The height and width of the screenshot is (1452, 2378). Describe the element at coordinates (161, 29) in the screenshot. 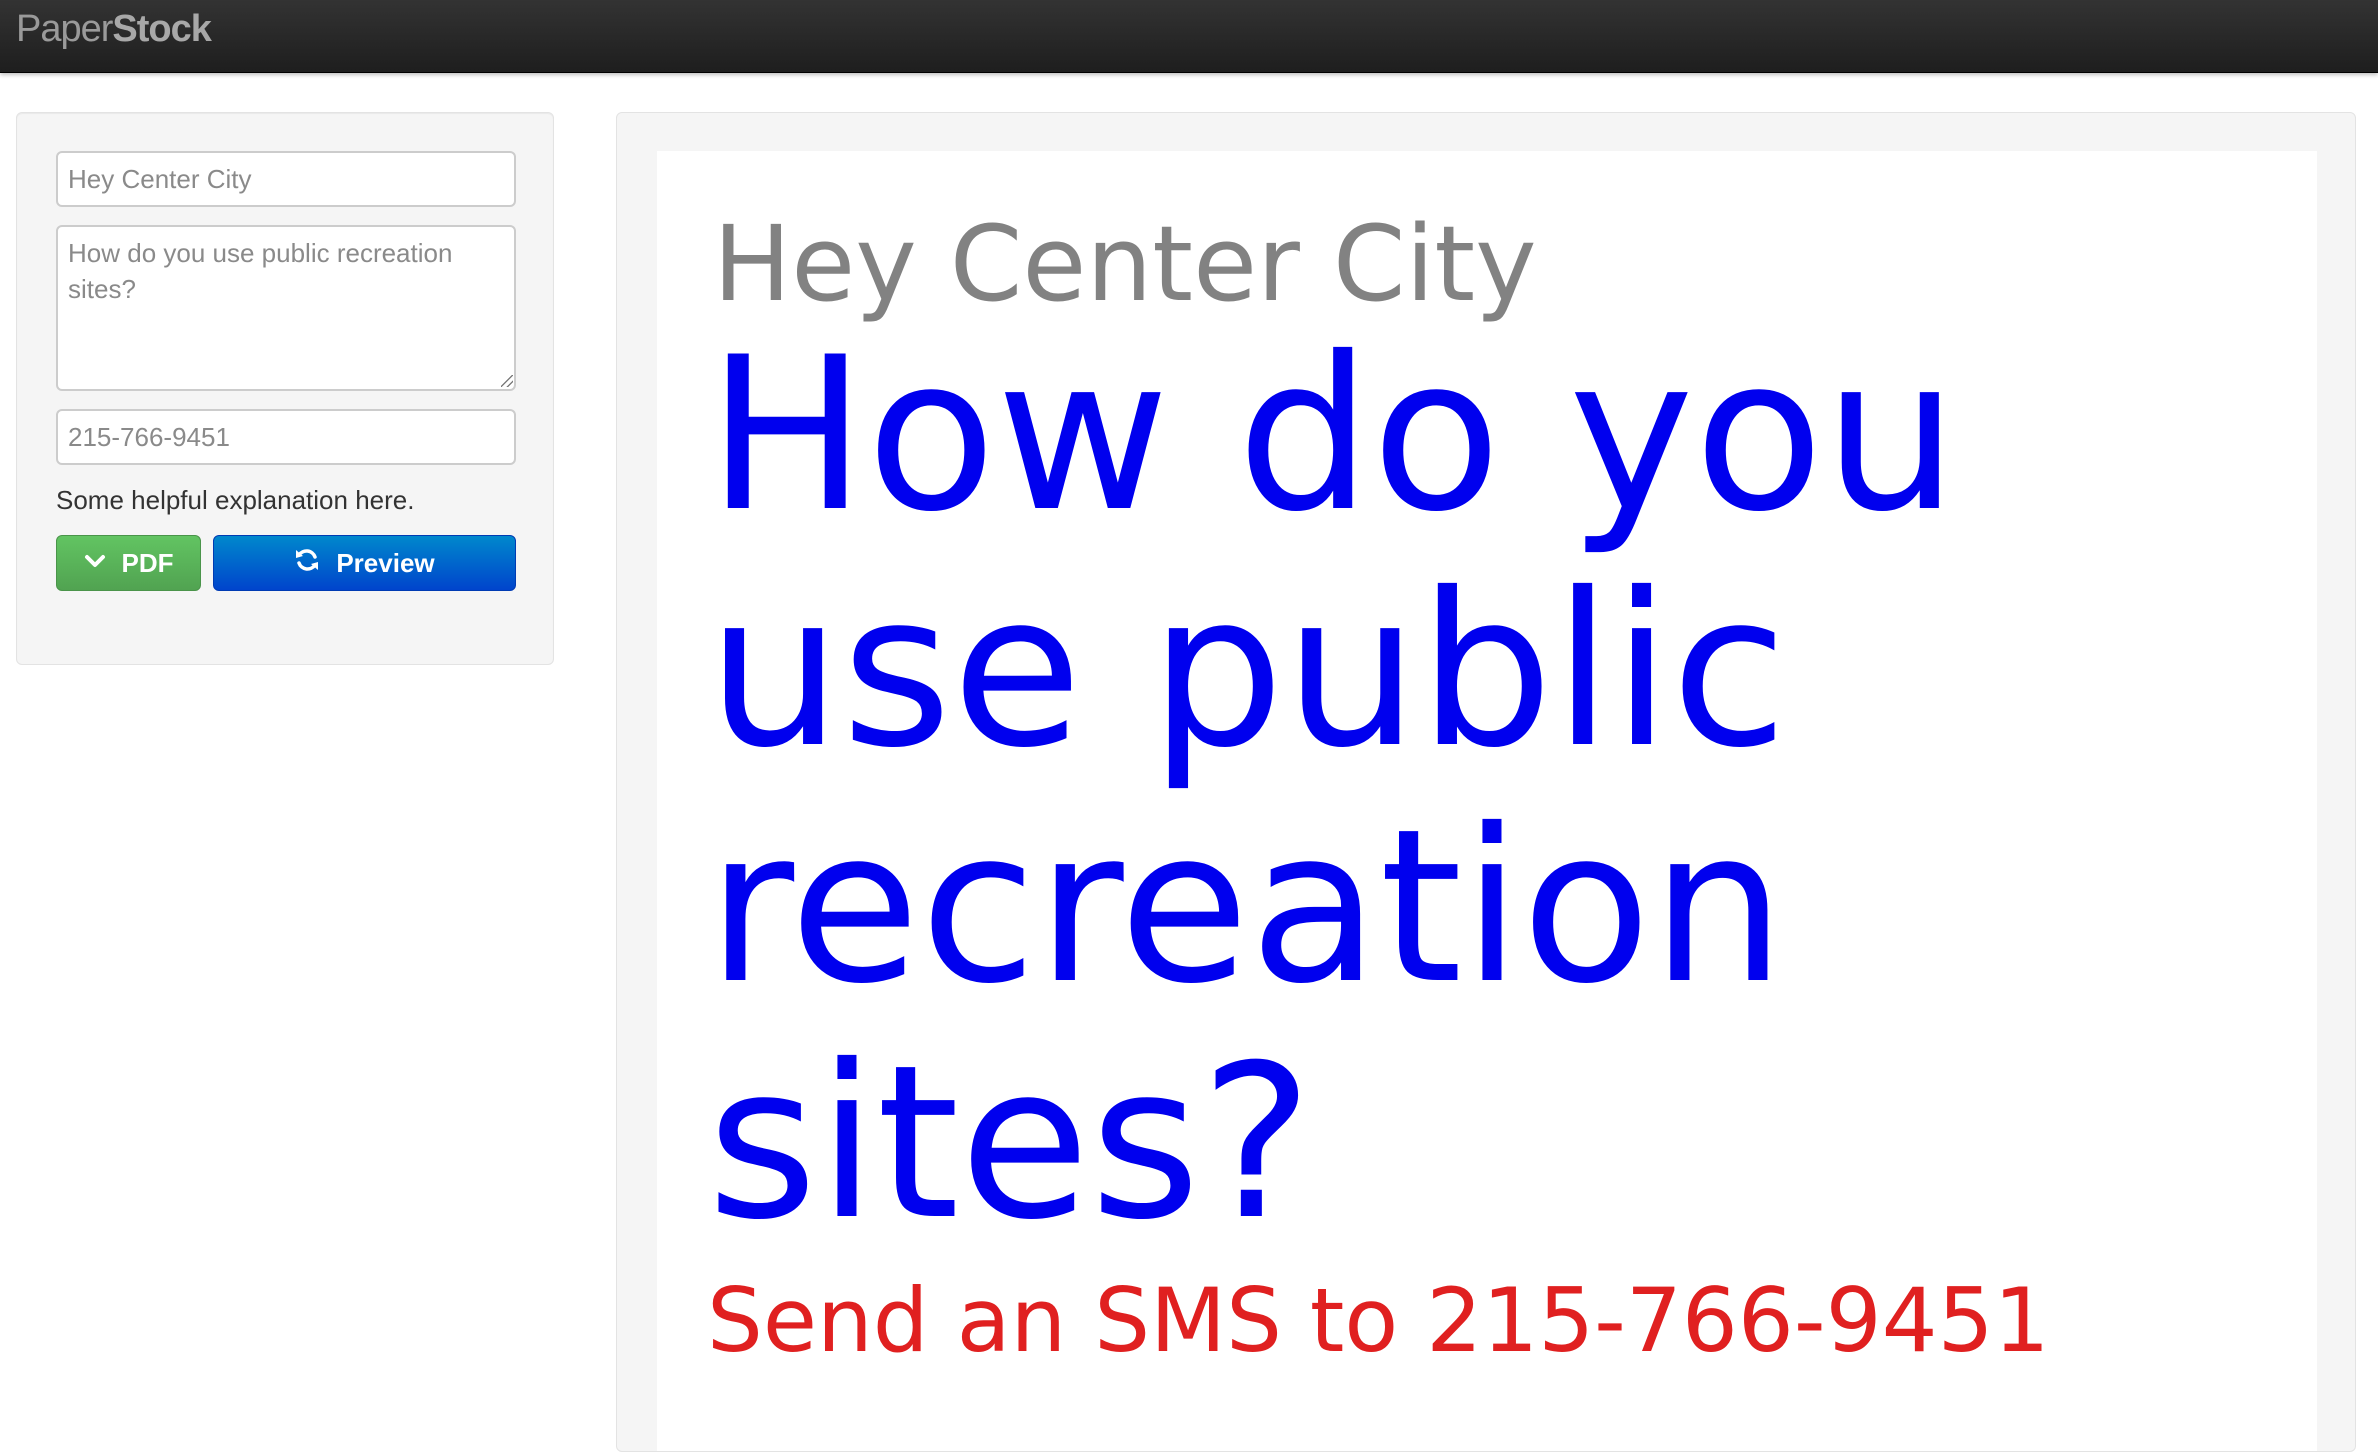

I see `brand-bold: Stock` at that location.